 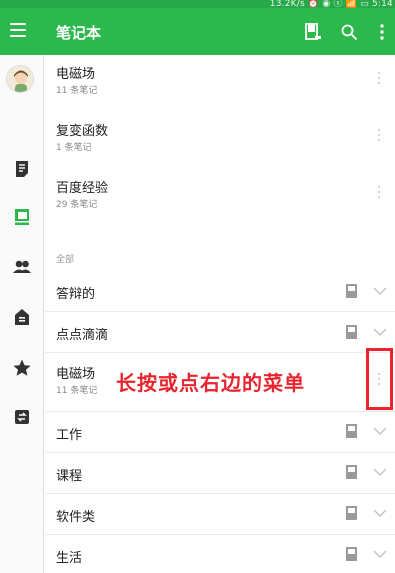 I want to click on notebook-name: 答辩的, so click(x=76, y=294).